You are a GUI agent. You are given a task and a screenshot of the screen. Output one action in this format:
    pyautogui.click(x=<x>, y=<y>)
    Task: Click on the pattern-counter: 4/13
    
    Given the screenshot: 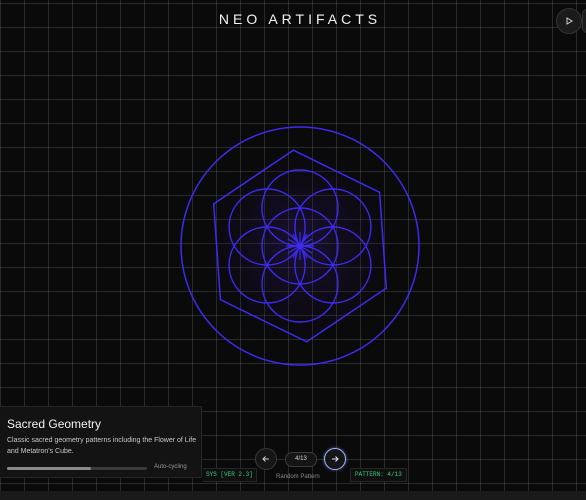 What is the action you would take?
    pyautogui.click(x=301, y=459)
    